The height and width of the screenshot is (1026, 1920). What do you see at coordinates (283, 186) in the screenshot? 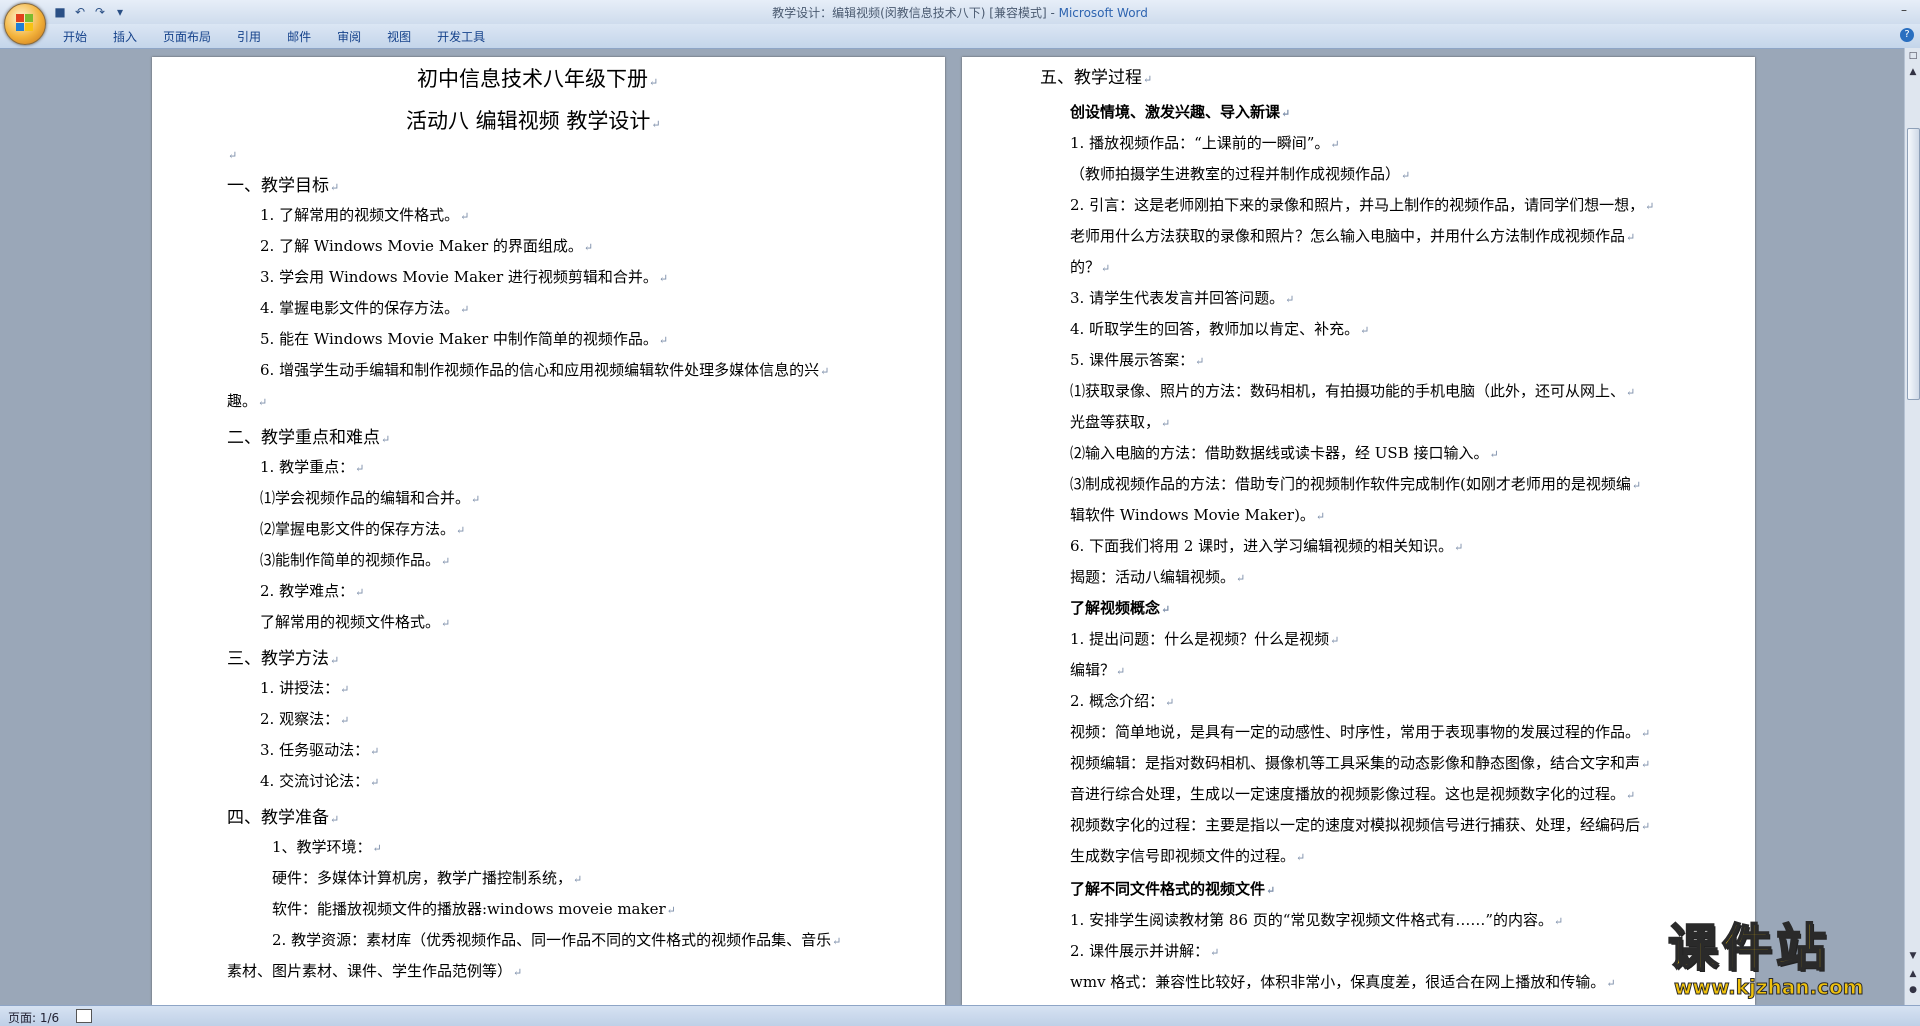
I see `text-line: 一、教学目标↵` at bounding box center [283, 186].